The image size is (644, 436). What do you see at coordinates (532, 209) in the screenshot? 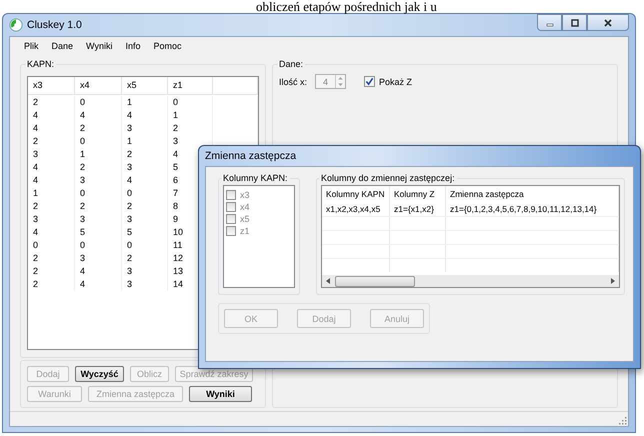
I see `table-cell: z1={0,1,2,3,4,5,6,7,8,9,10,11,12,13,14}` at bounding box center [532, 209].